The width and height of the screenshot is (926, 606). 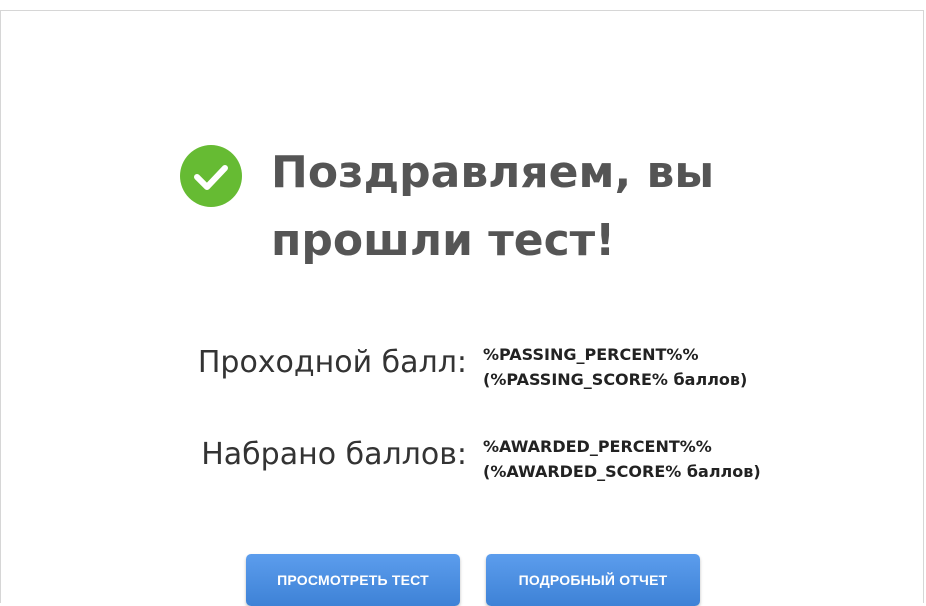 What do you see at coordinates (211, 176) in the screenshot?
I see `check-circle-icon` at bounding box center [211, 176].